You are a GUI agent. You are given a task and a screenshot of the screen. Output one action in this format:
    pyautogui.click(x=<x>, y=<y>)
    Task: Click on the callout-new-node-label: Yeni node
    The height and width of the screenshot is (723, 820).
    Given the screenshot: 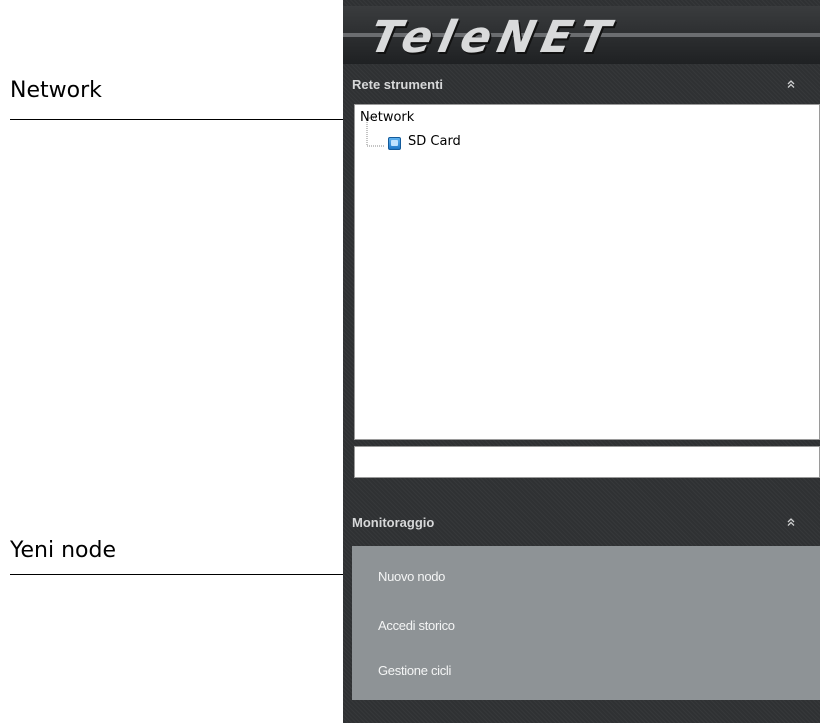 What is the action you would take?
    pyautogui.click(x=63, y=550)
    